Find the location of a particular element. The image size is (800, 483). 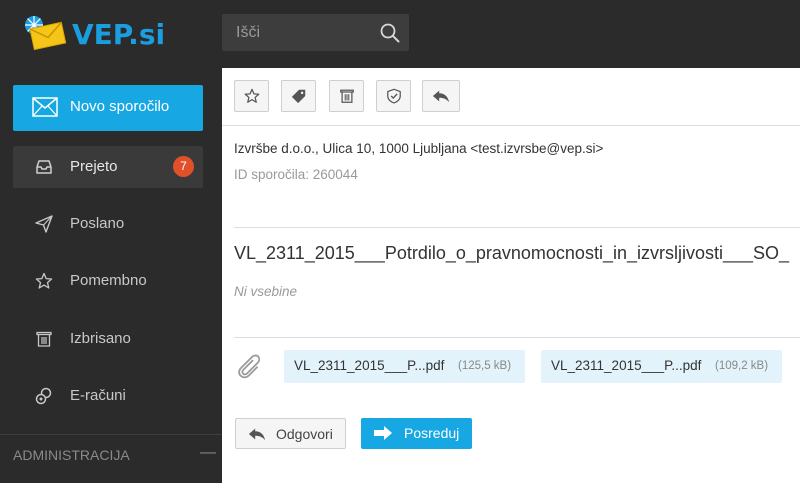

collapse-section-icon: — is located at coordinates (208, 453).